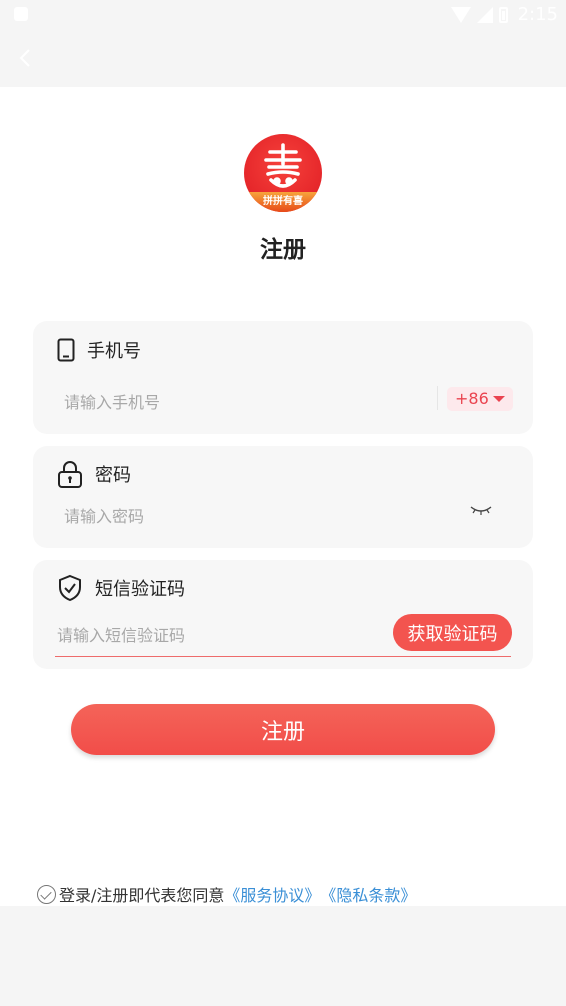 The width and height of the screenshot is (566, 1006). What do you see at coordinates (272, 894) in the screenshot?
I see `service-agreement-link: 《服务协议》` at bounding box center [272, 894].